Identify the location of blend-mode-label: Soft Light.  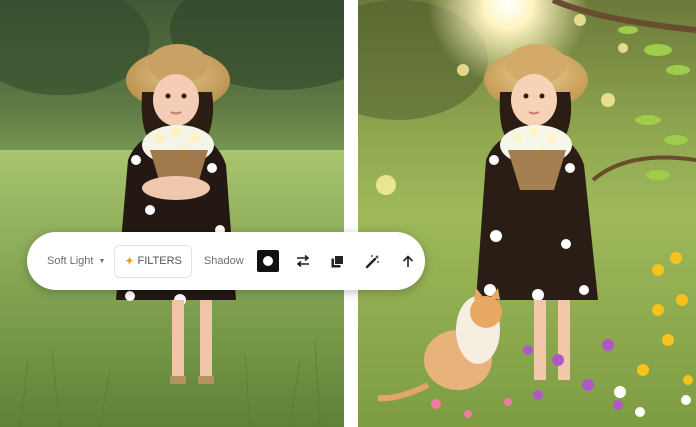
(70, 261).